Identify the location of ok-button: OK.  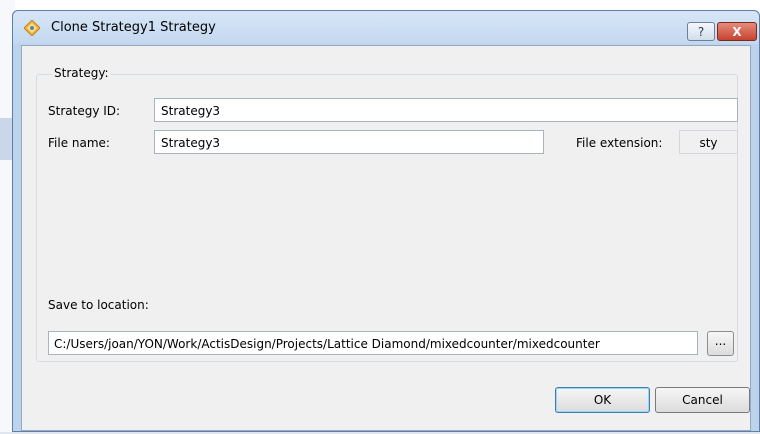
(602, 400).